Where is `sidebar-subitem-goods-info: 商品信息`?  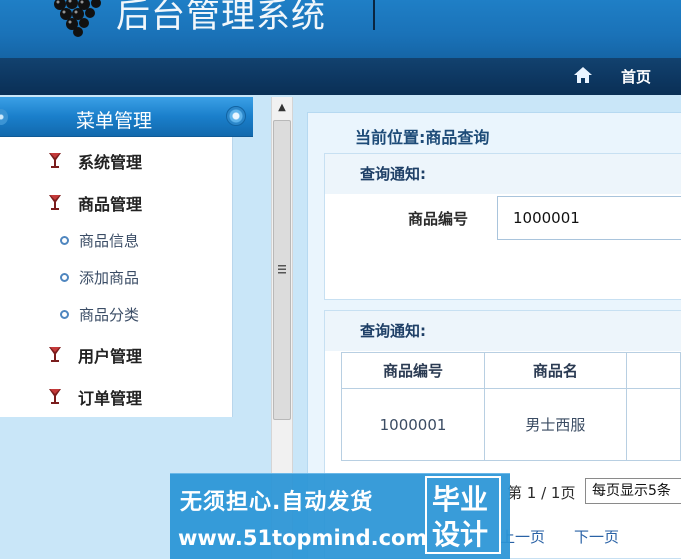 sidebar-subitem-goods-info: 商品信息 is located at coordinates (99, 240).